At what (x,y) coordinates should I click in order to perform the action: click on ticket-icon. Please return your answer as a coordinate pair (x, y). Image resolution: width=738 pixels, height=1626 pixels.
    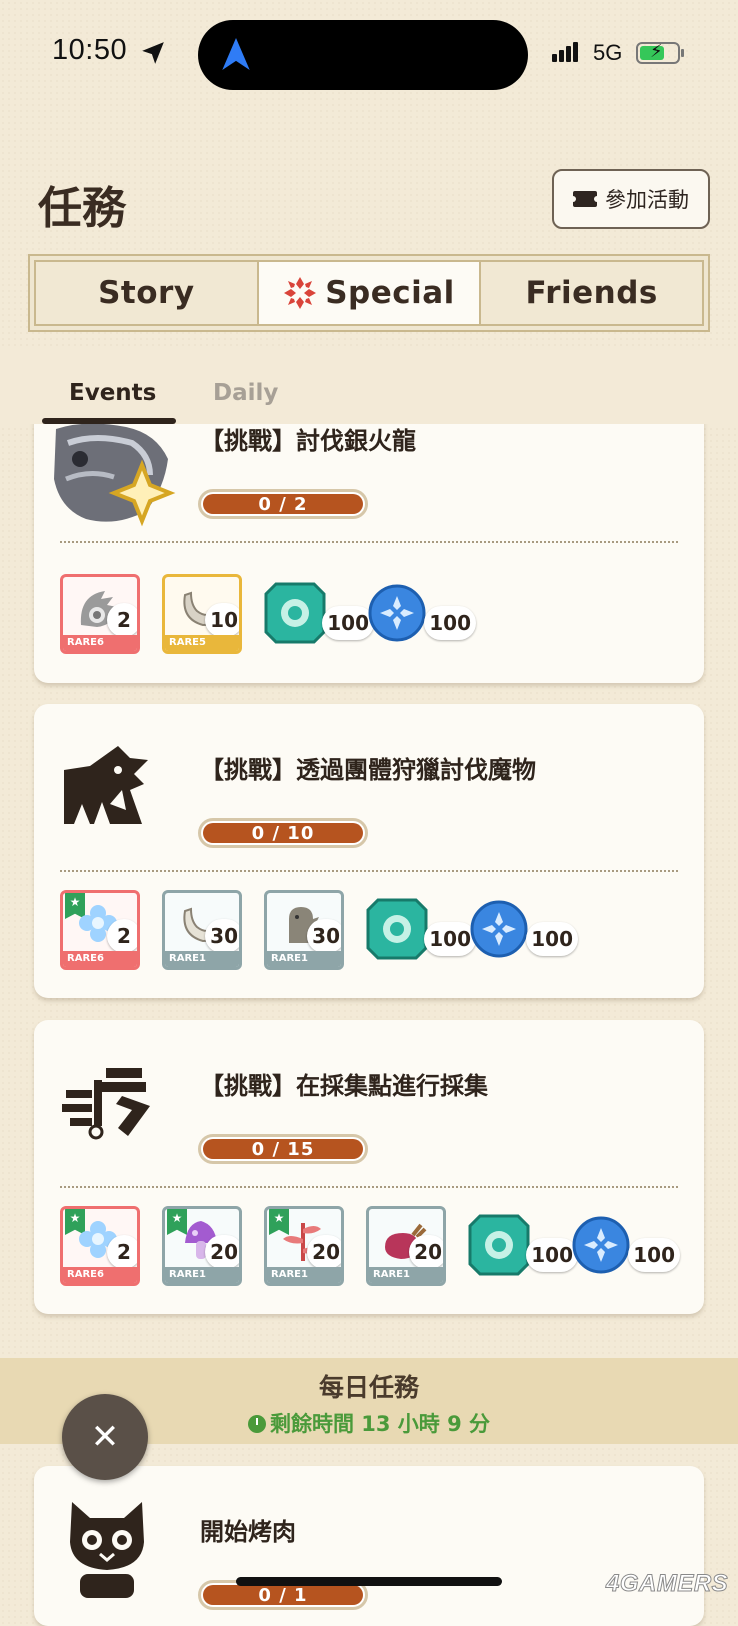
    Looking at the image, I should click on (585, 199).